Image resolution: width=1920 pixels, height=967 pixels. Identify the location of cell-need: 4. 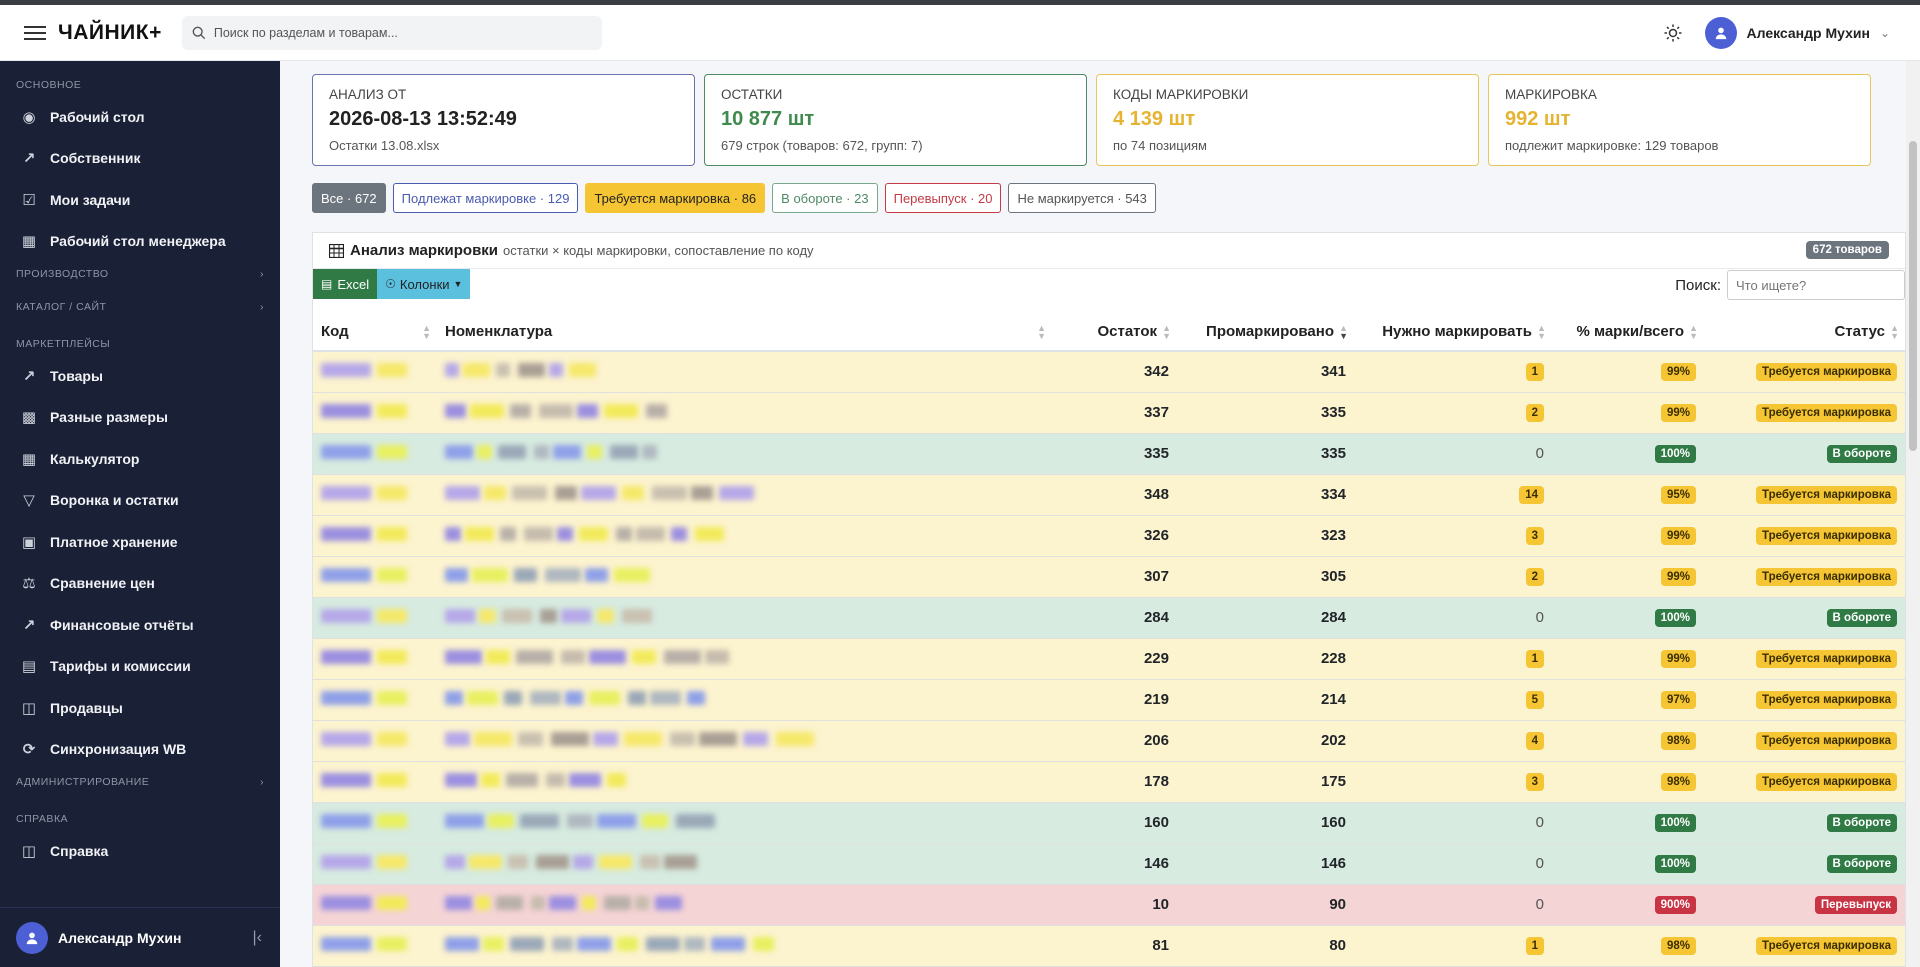
(1453, 741).